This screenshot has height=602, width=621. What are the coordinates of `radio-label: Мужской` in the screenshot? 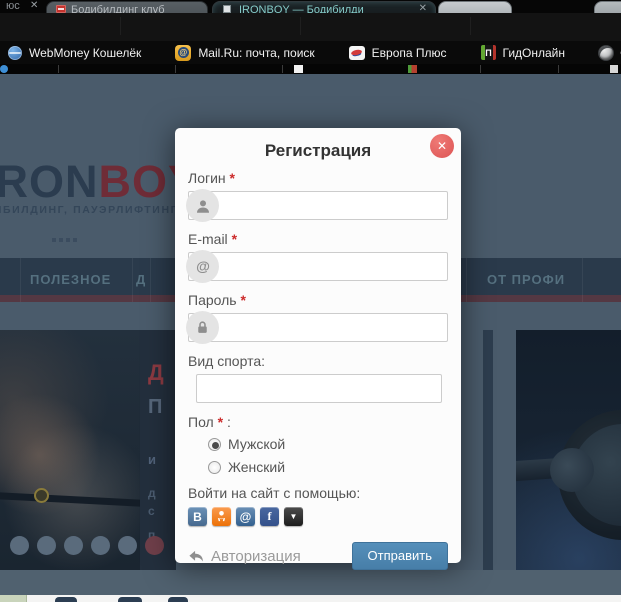 It's located at (257, 444).